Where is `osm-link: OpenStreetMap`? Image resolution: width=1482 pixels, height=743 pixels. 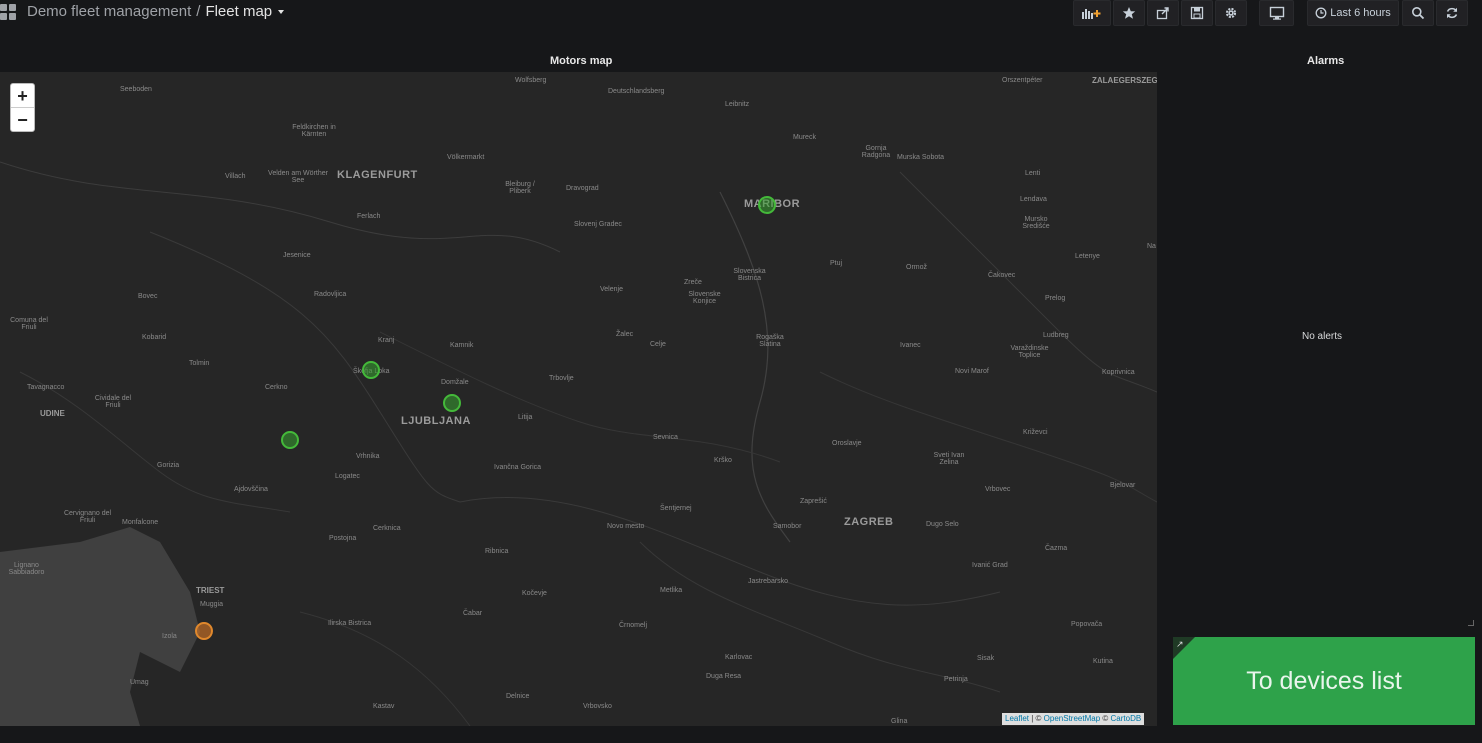 osm-link: OpenStreetMap is located at coordinates (1072, 718).